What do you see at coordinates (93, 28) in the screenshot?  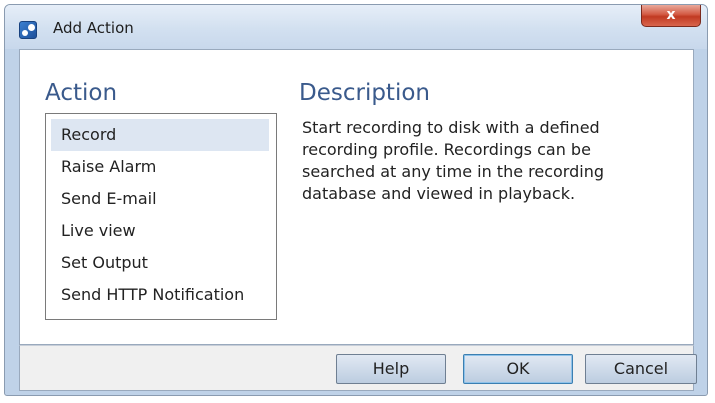 I see `window-title: Add Action` at bounding box center [93, 28].